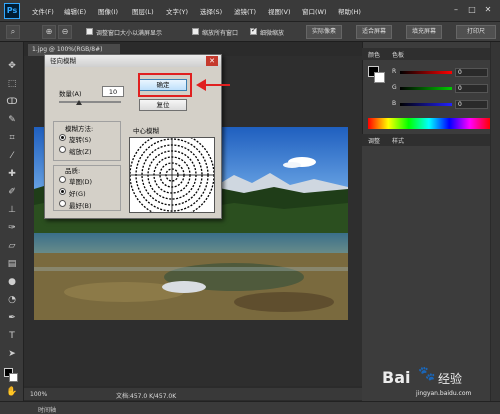  I want to click on resize-windows-checkbox, so click(89, 31).